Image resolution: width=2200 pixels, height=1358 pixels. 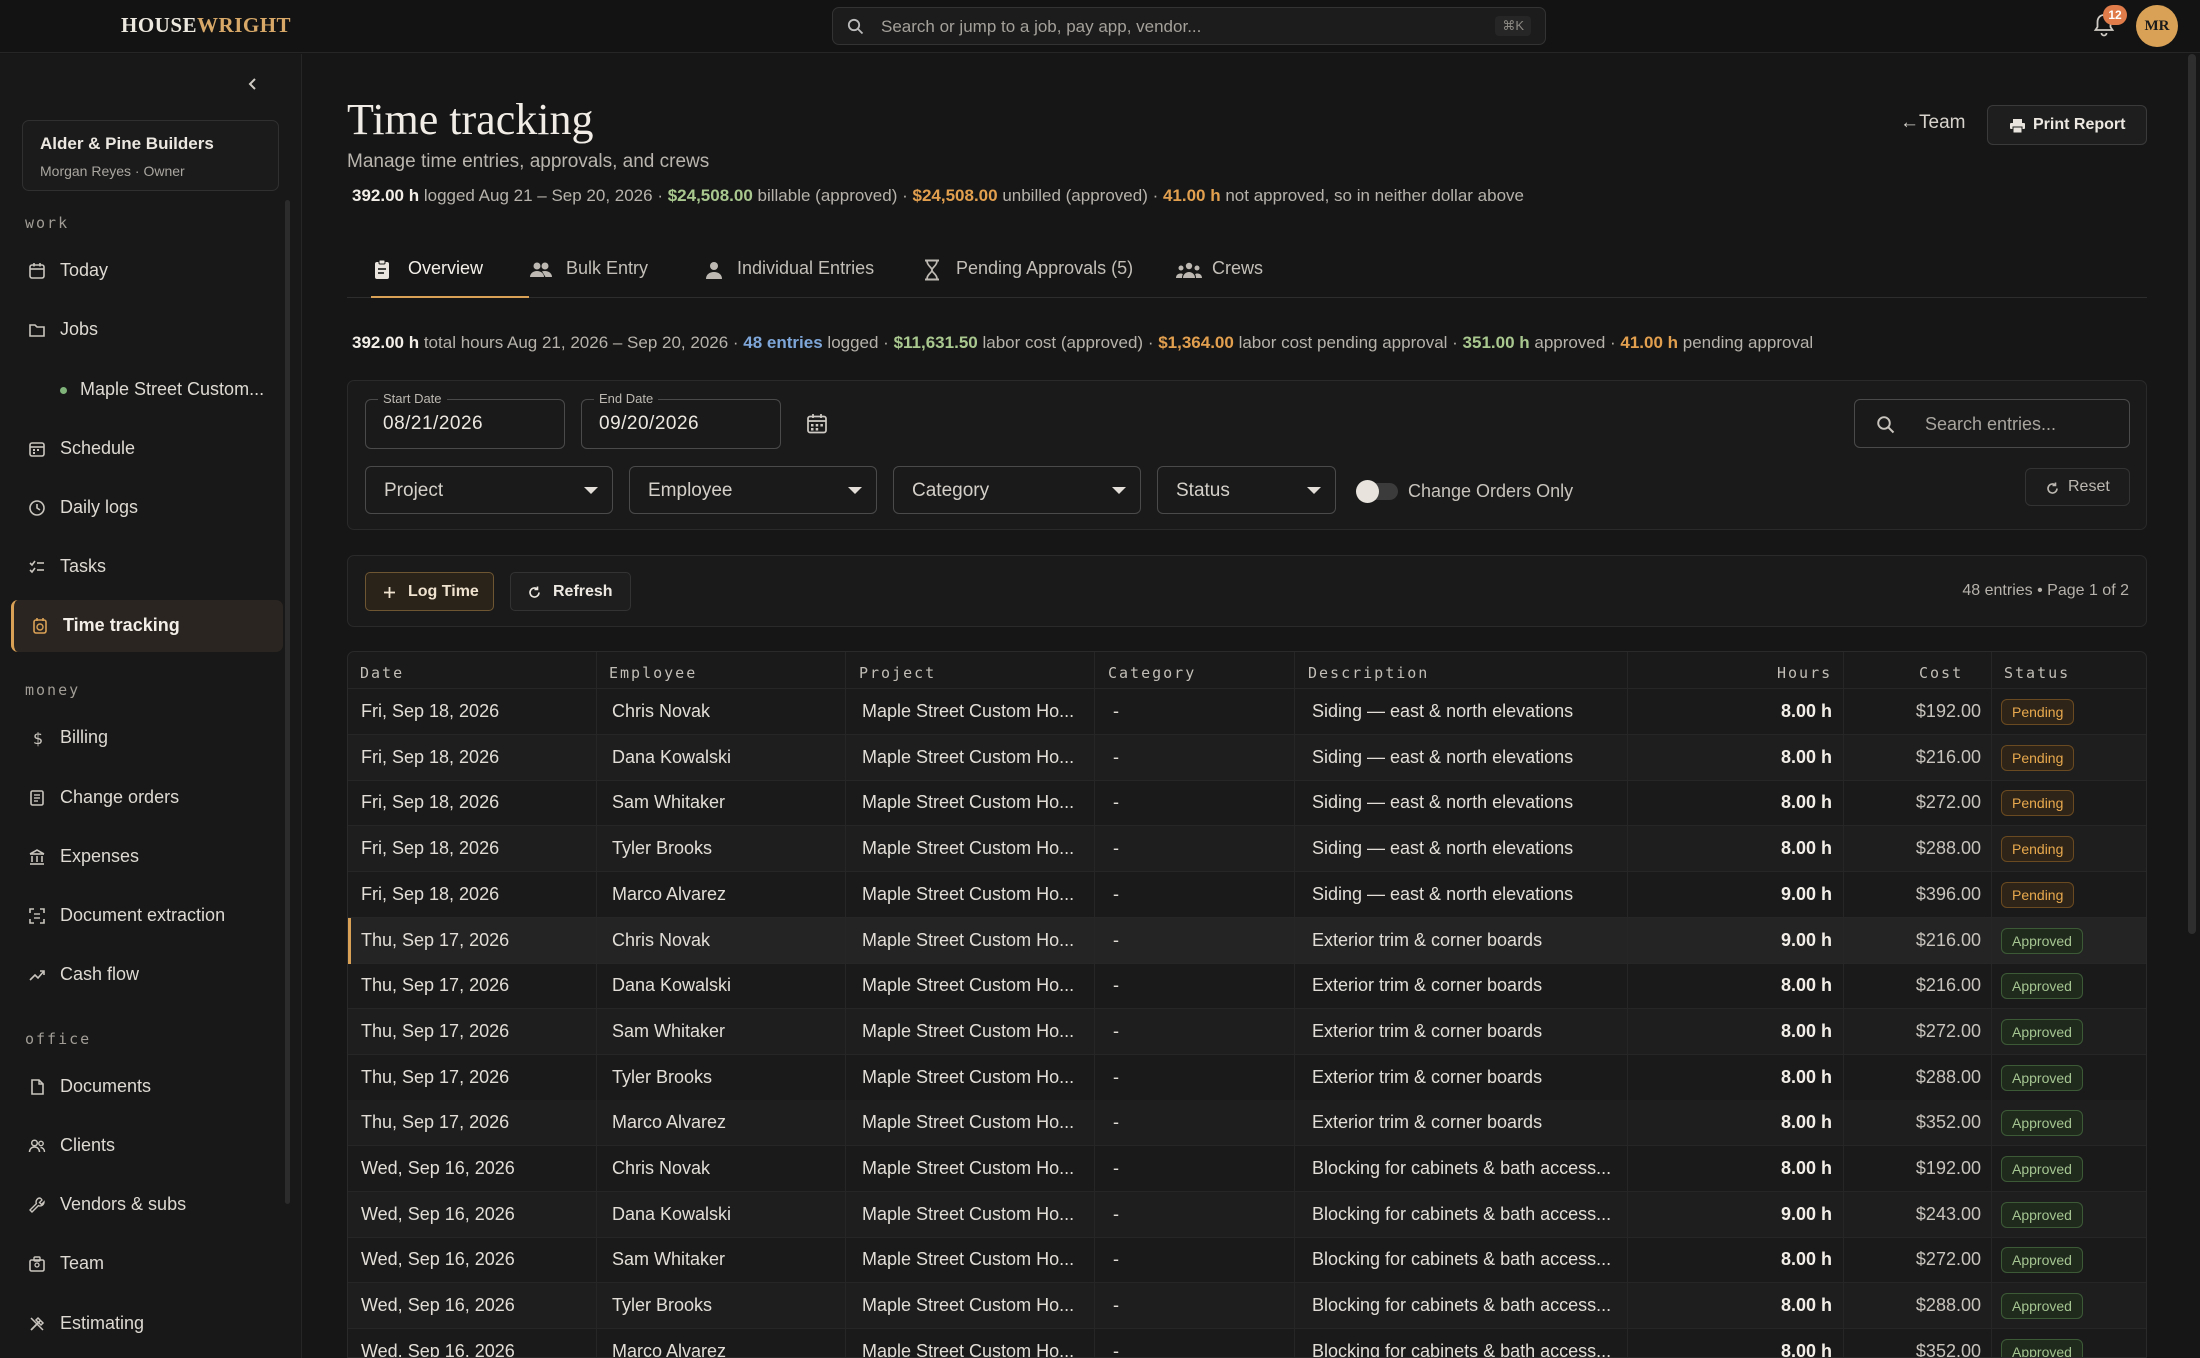 I want to click on tab-crews: Crews, so click(x=1231, y=271).